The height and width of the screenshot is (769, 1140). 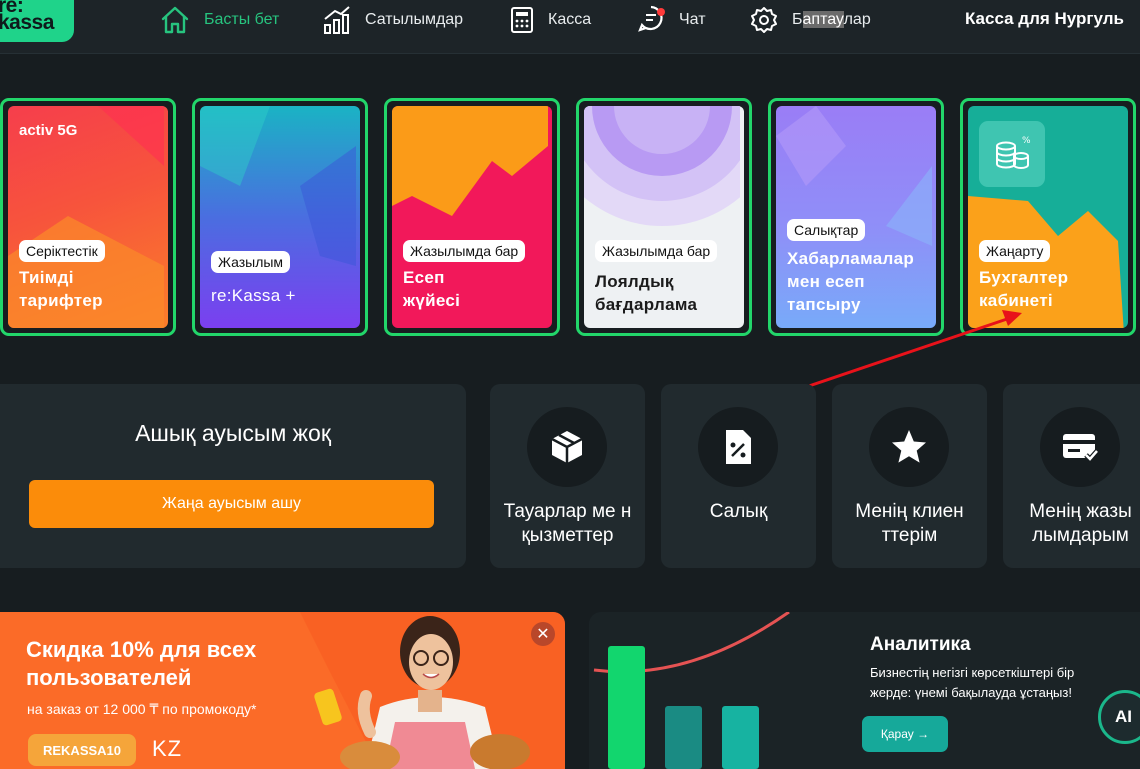 What do you see at coordinates (543, 634) in the screenshot?
I see `promo-close-button: ✕` at bounding box center [543, 634].